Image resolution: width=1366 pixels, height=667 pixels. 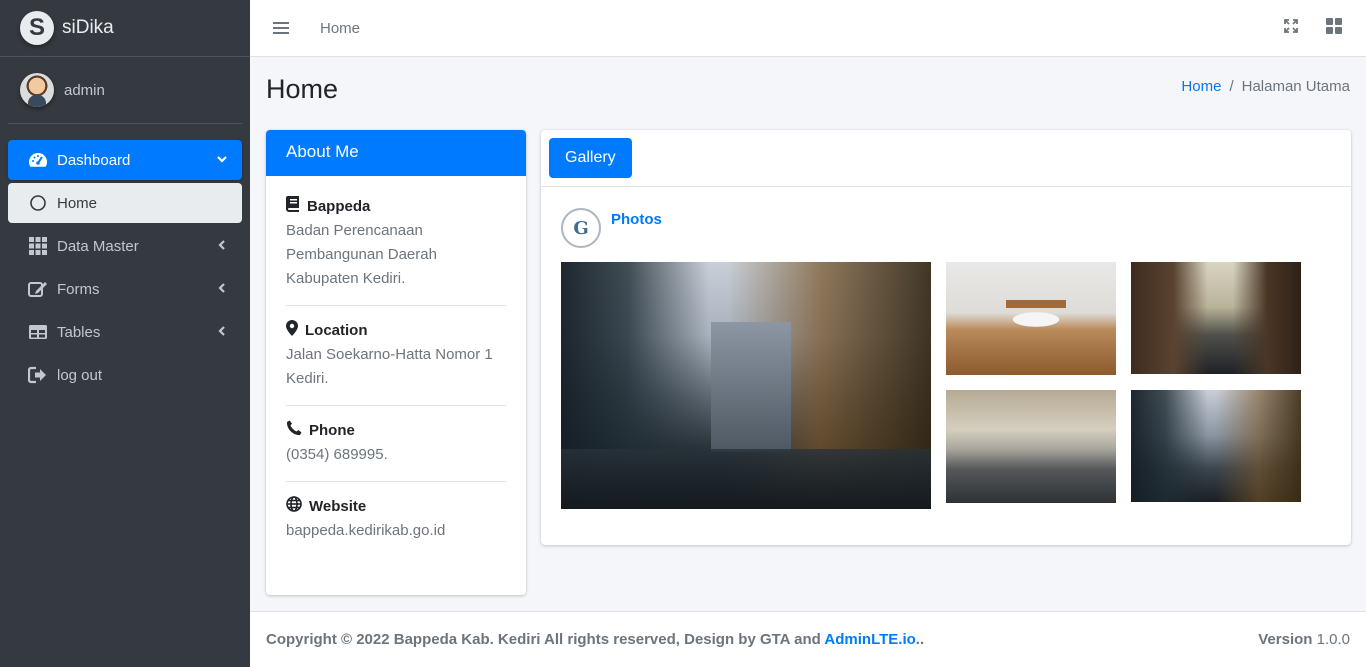 I want to click on photos-link: Photos, so click(x=636, y=219).